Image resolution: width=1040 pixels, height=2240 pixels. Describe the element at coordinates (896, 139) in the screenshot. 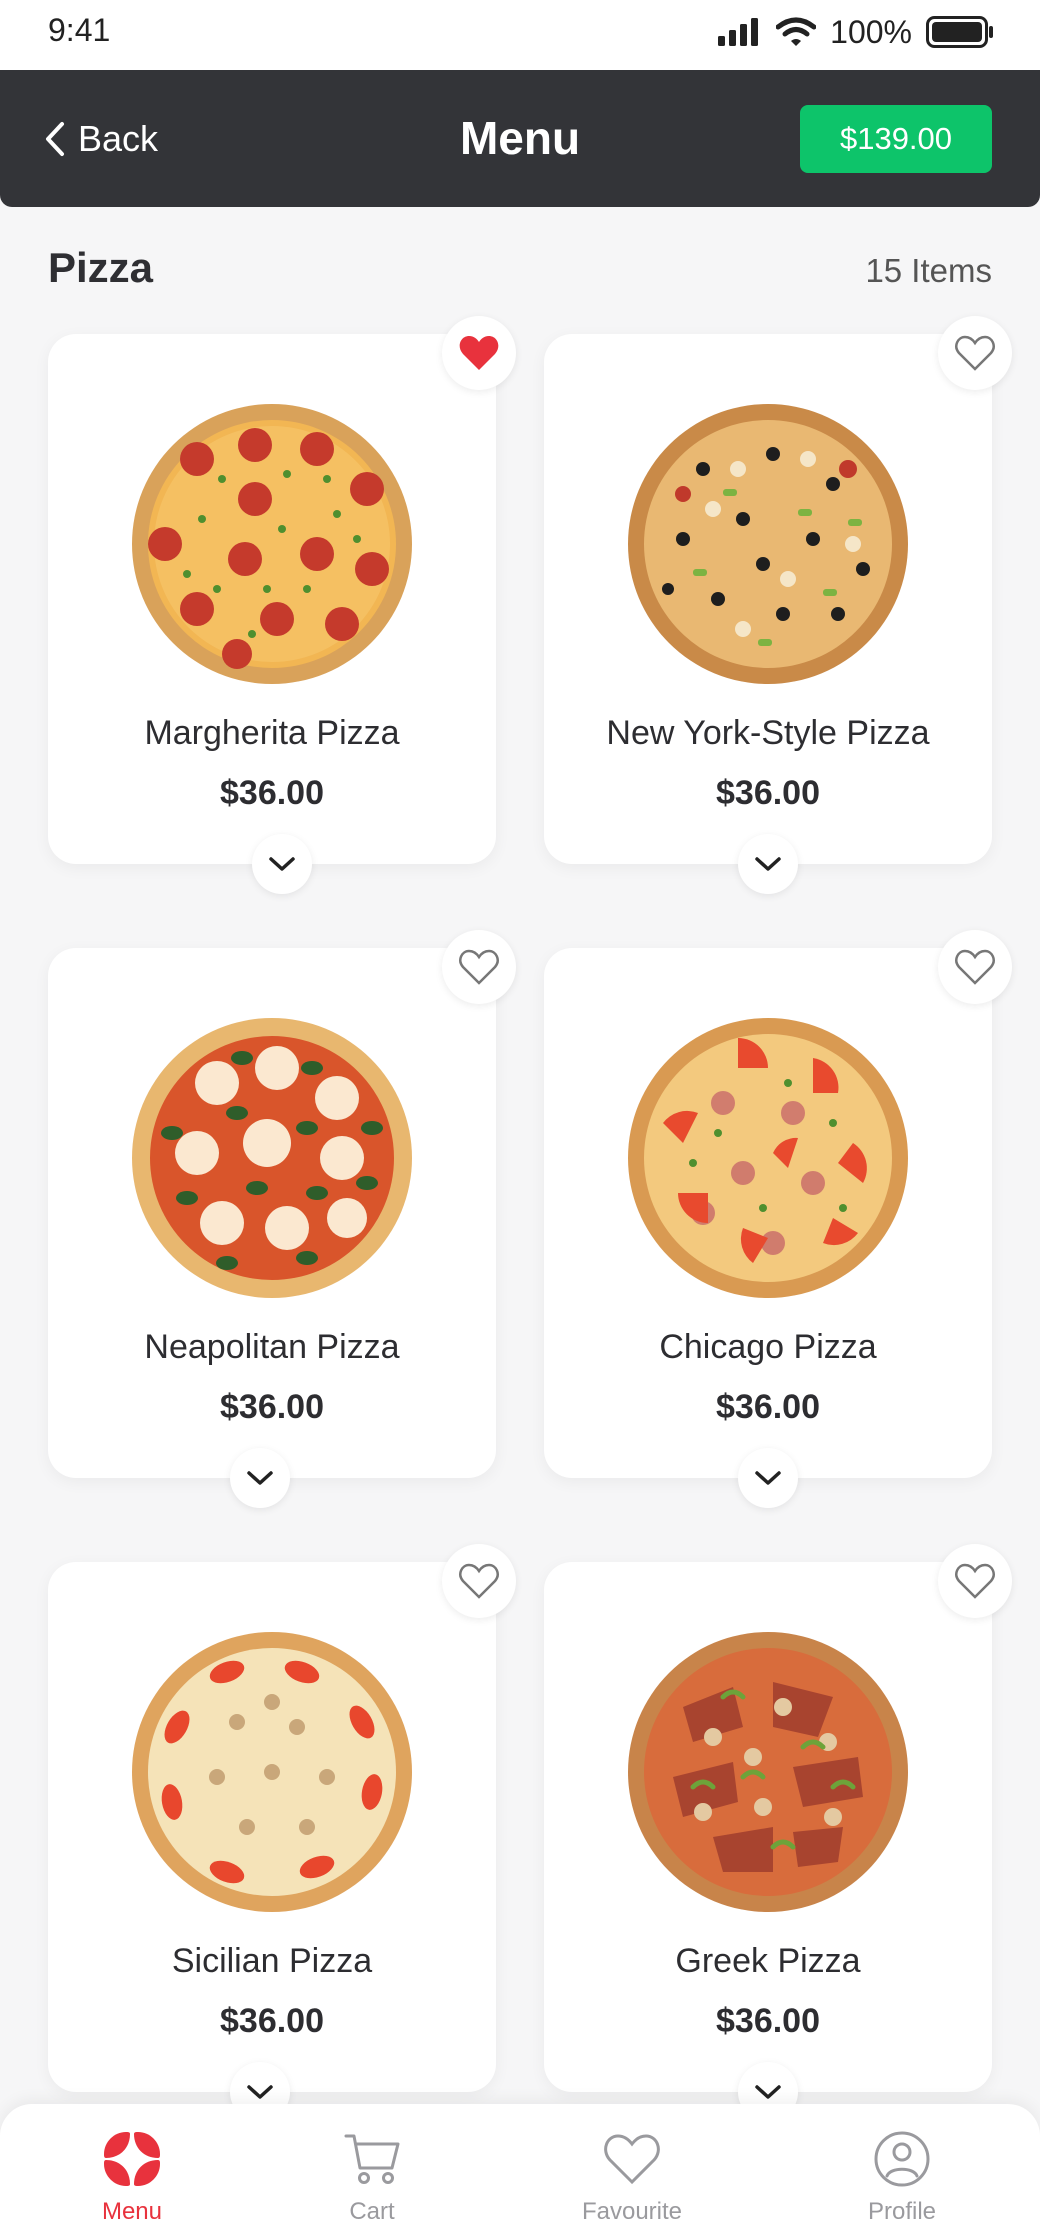

I see `cart-total-button: $139.00` at that location.